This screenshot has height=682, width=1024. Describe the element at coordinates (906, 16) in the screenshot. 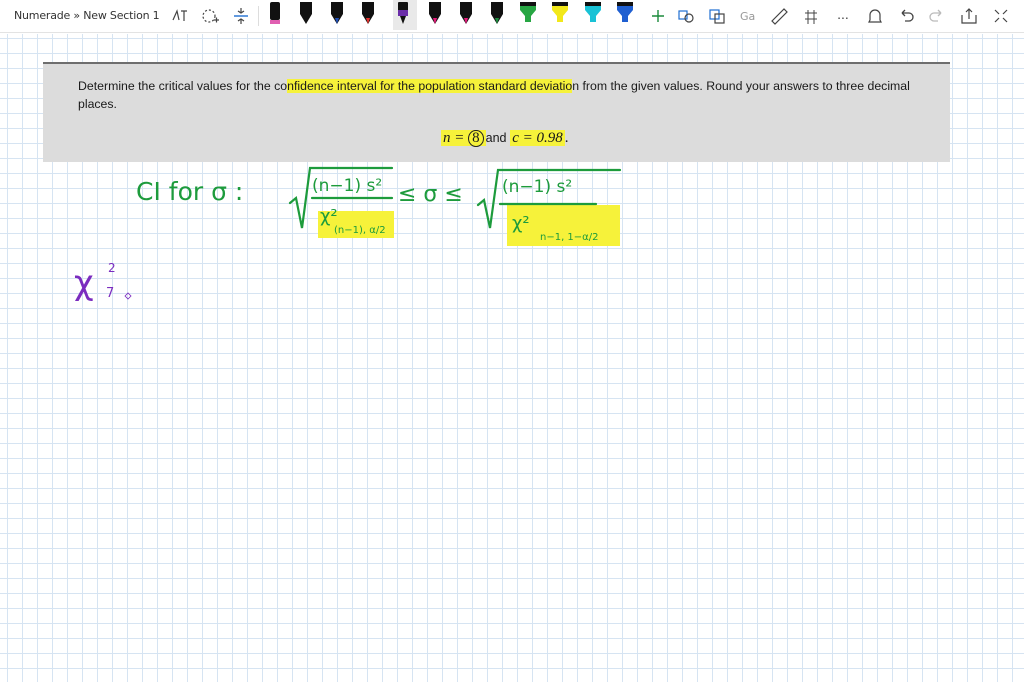

I see `undo-icon` at that location.